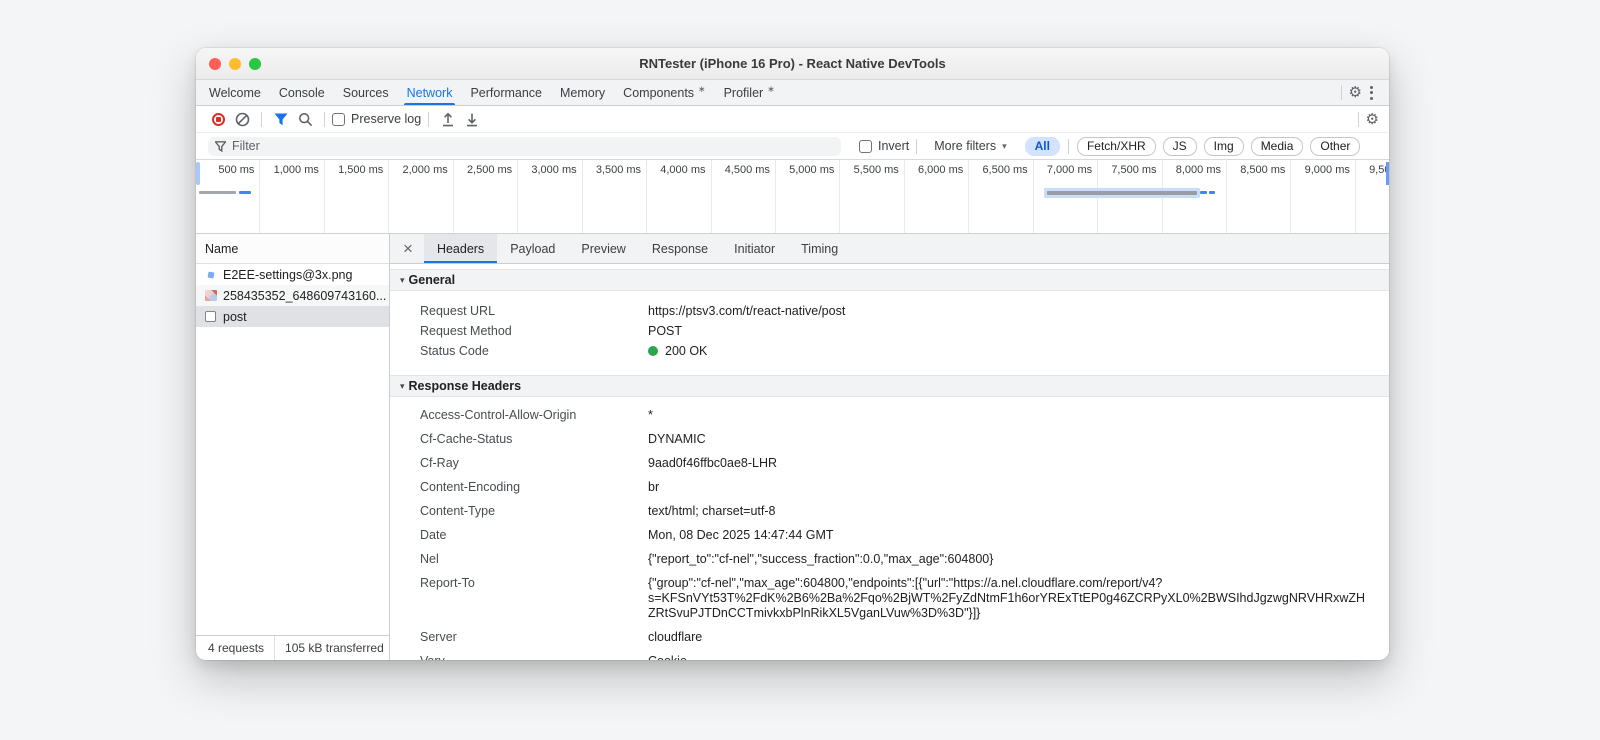 The width and height of the screenshot is (1600, 740). What do you see at coordinates (498, 414) in the screenshot?
I see `header-name: Access-Control-Allow-Origin` at bounding box center [498, 414].